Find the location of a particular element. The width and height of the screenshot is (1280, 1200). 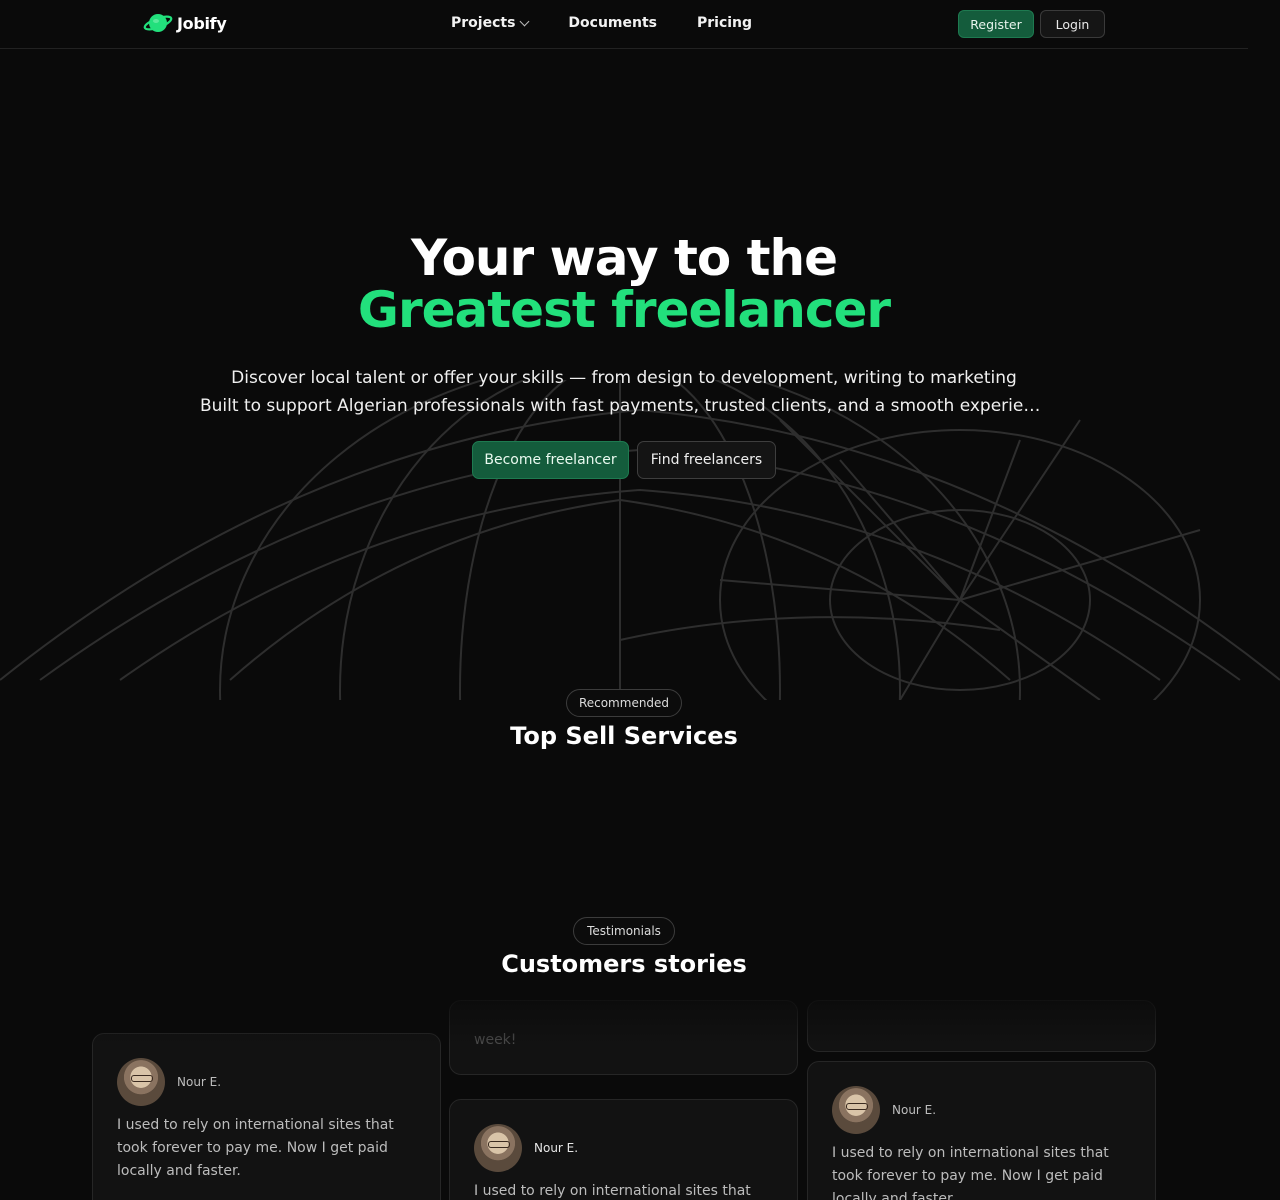

recommended-badge: Recommended is located at coordinates (624, 703).